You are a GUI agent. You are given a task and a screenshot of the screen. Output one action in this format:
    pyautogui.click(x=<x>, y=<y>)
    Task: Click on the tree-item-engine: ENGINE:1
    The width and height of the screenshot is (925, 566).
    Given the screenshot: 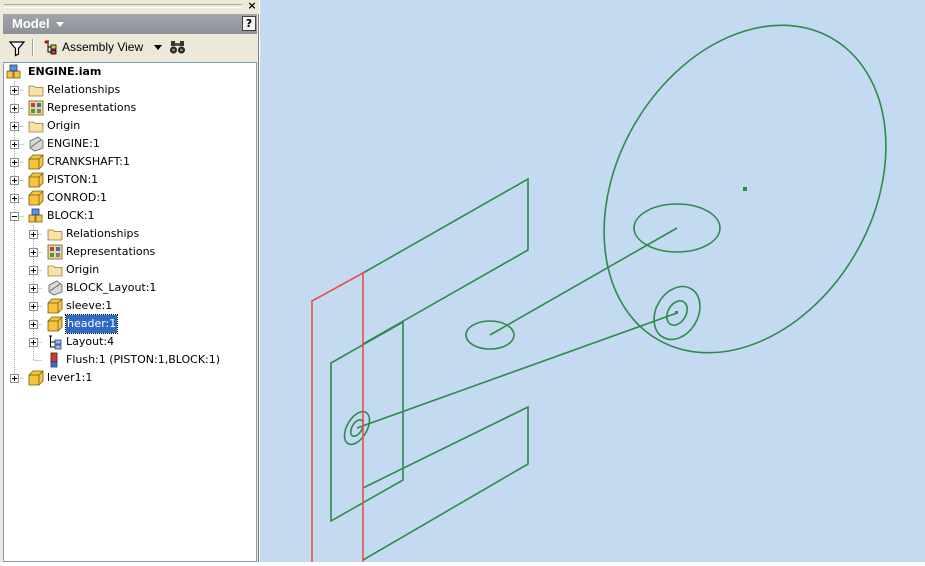 What is the action you would take?
    pyautogui.click(x=129, y=144)
    